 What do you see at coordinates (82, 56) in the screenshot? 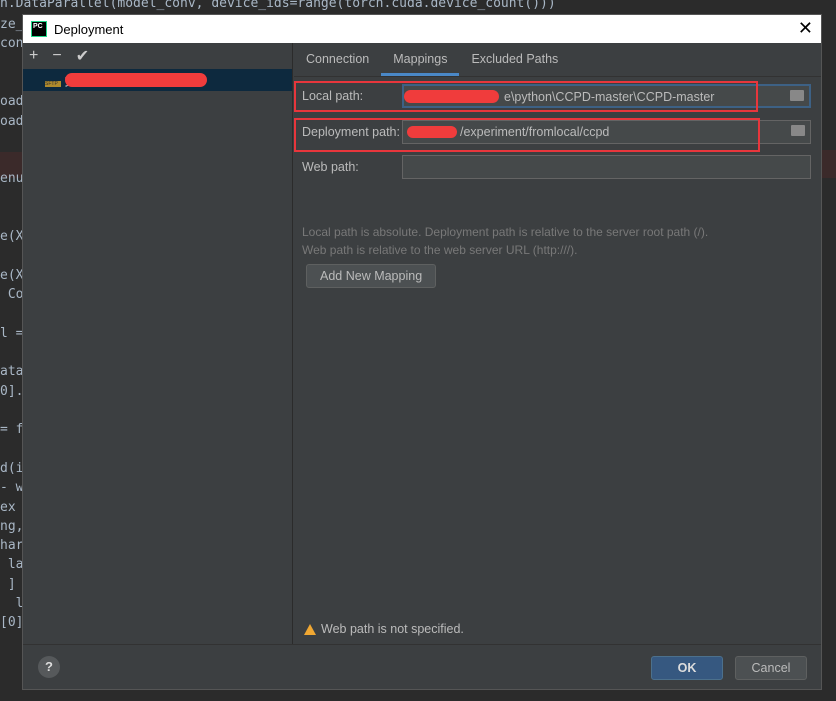
I see `set-default-button: ✔` at bounding box center [82, 56].